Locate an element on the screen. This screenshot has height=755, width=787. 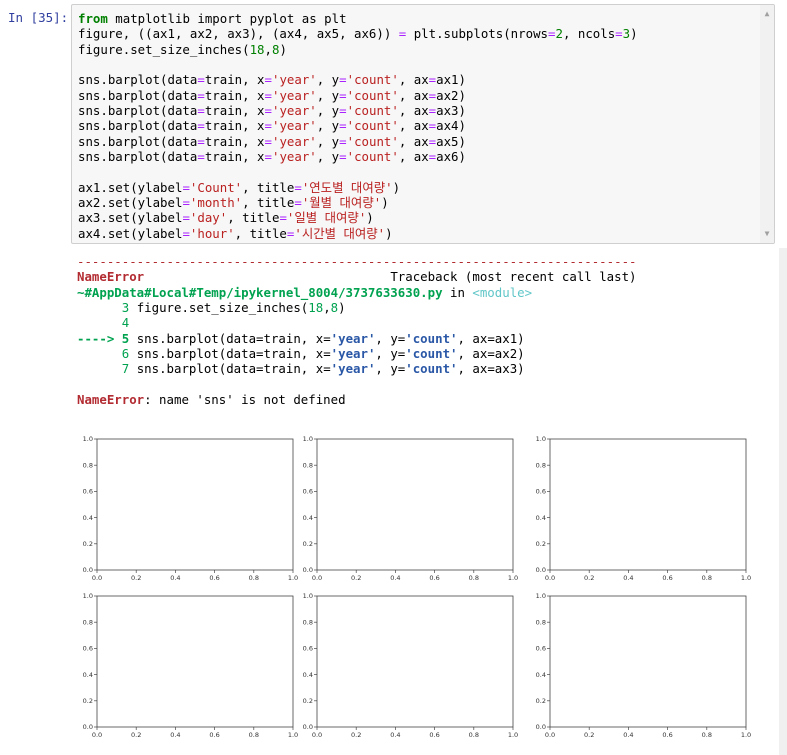
error-name: NameError is located at coordinates (111, 277).